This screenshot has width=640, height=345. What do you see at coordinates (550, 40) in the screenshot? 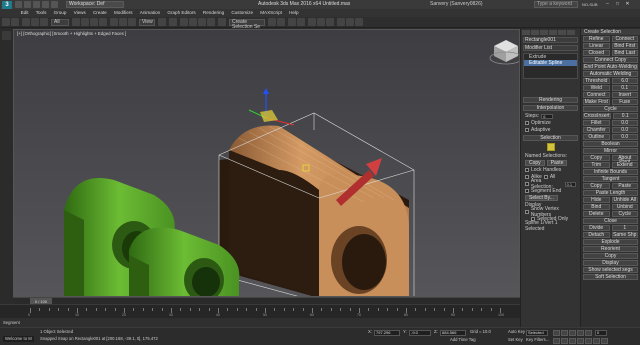
I see `object-name-field: Rectangle001` at bounding box center [550, 40].